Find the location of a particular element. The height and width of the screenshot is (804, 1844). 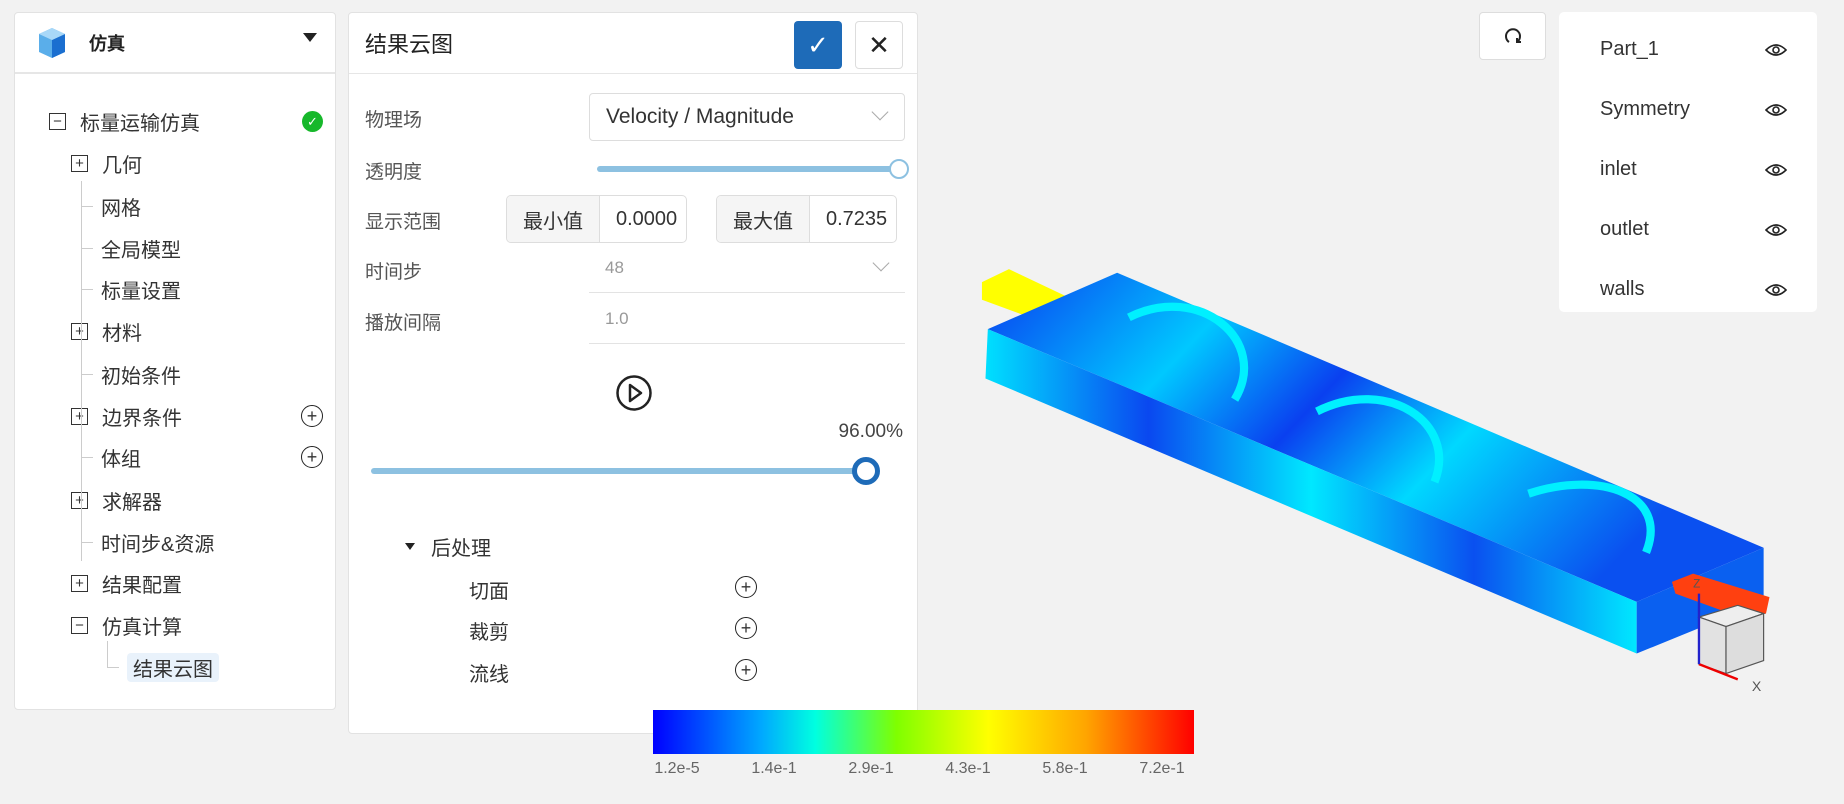

tree-item: 全局模型 is located at coordinates (141, 248).